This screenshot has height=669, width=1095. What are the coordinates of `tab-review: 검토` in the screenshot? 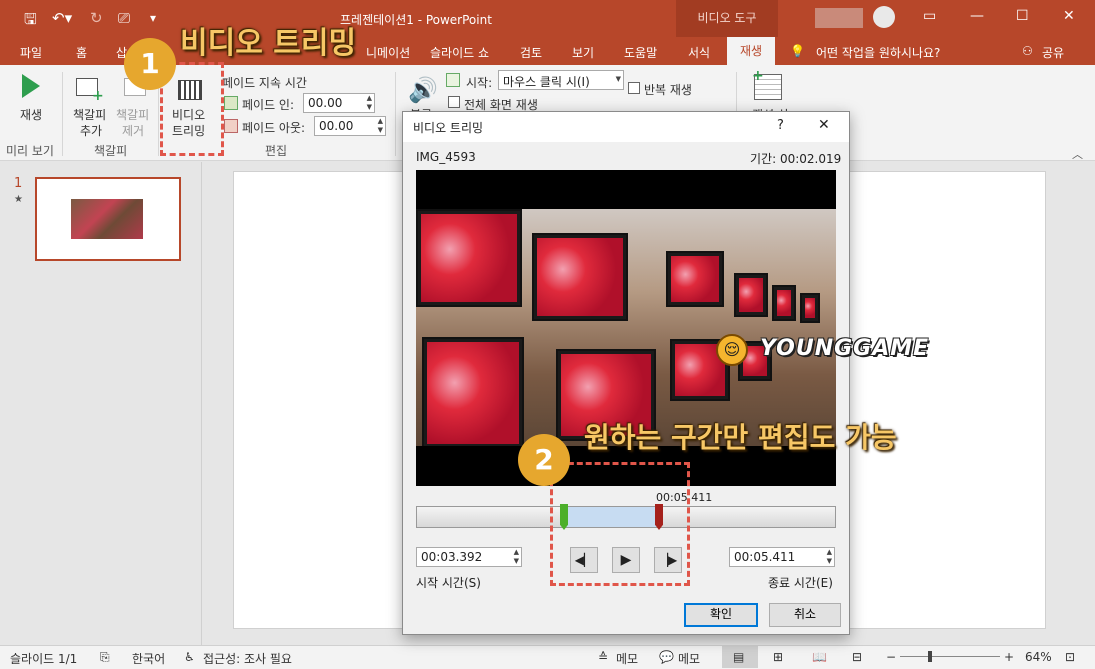 It's located at (531, 52).